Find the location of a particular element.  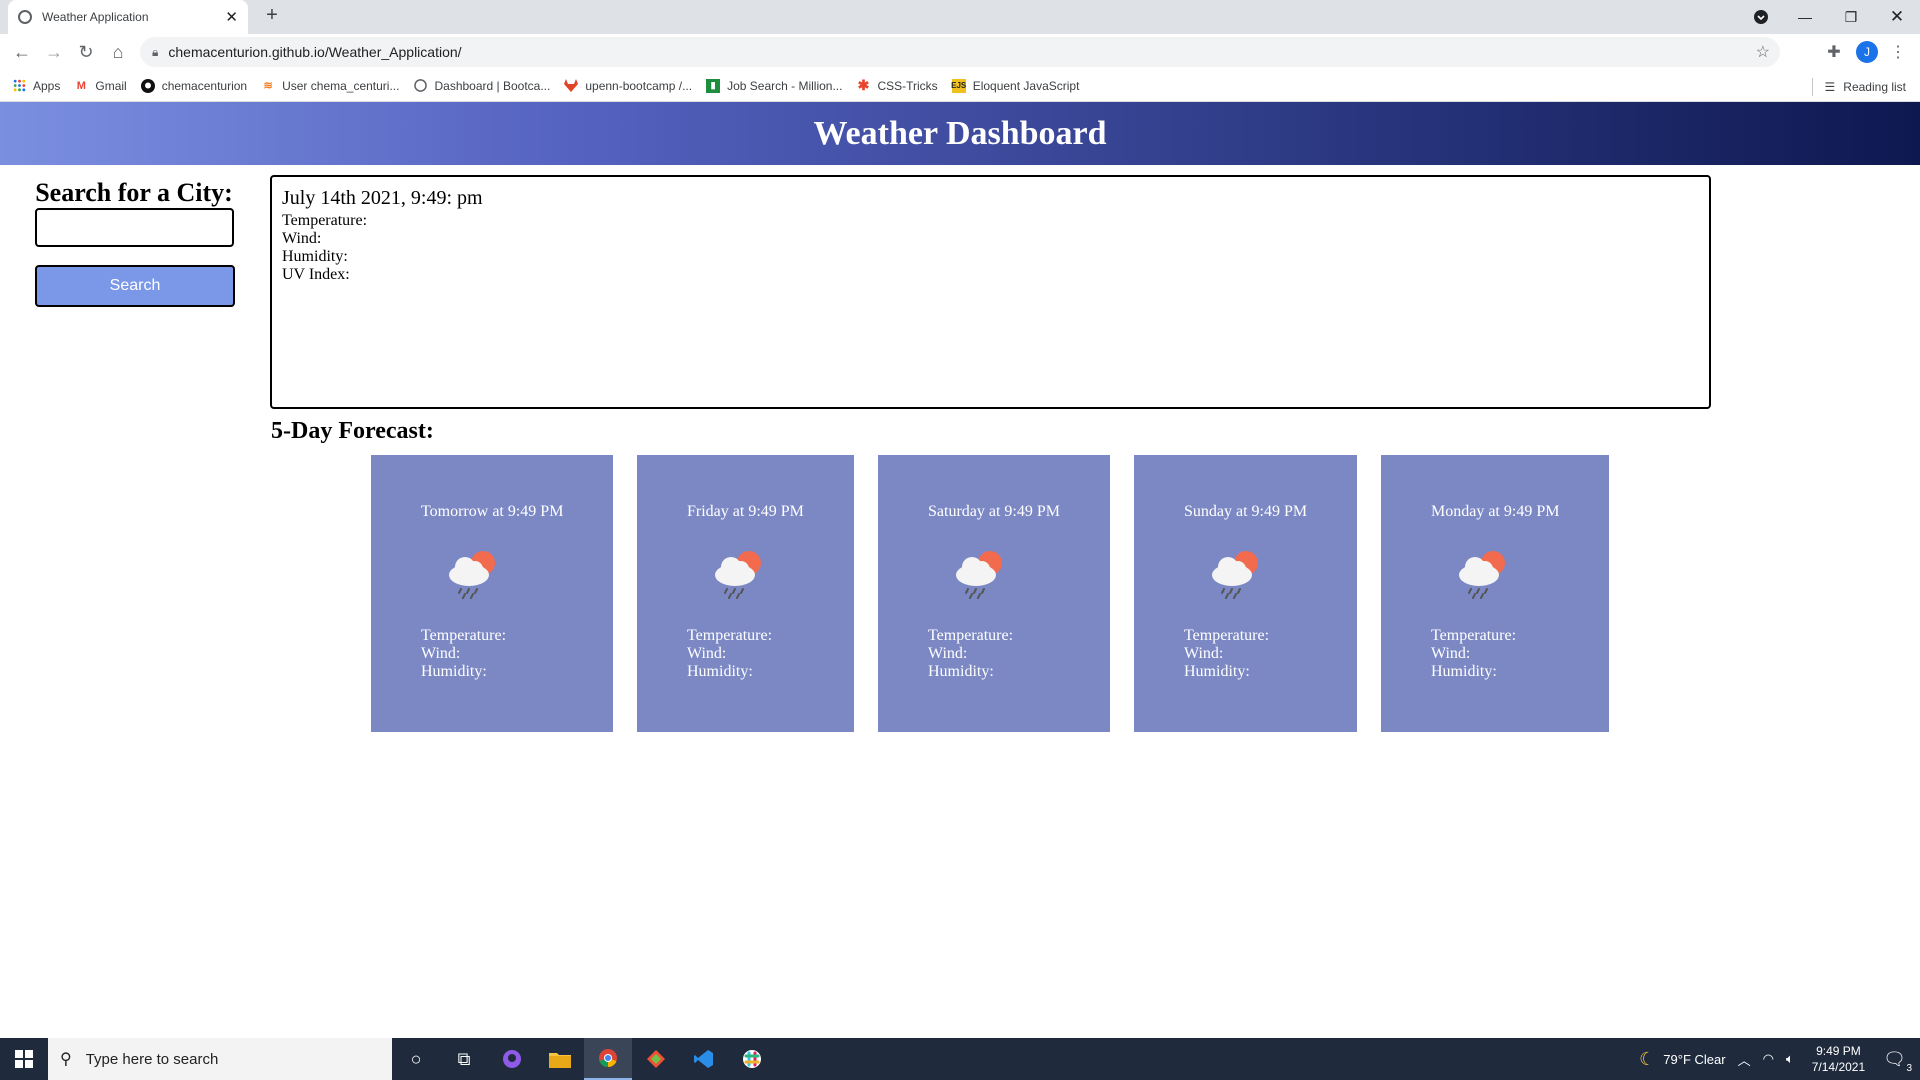

forward-button: → is located at coordinates (54, 52).